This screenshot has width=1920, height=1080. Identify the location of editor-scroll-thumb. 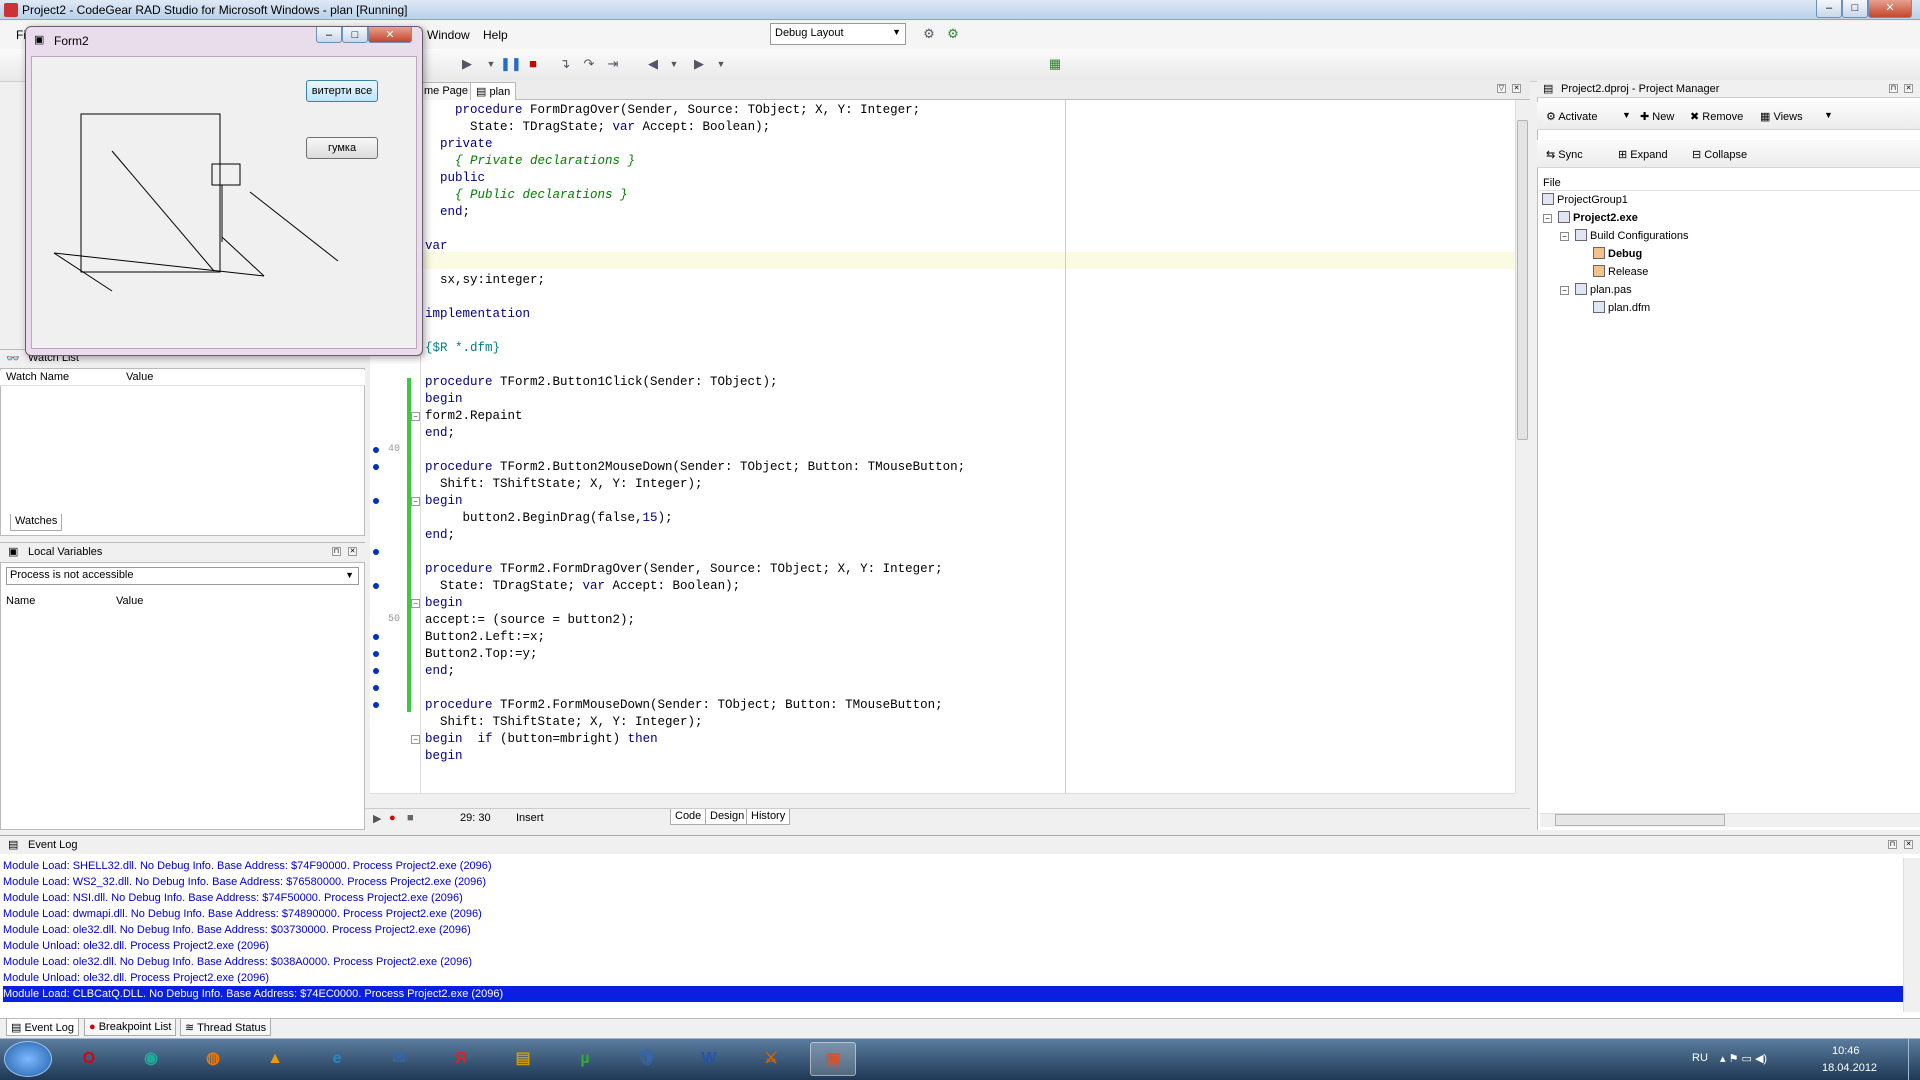
(1522, 280).